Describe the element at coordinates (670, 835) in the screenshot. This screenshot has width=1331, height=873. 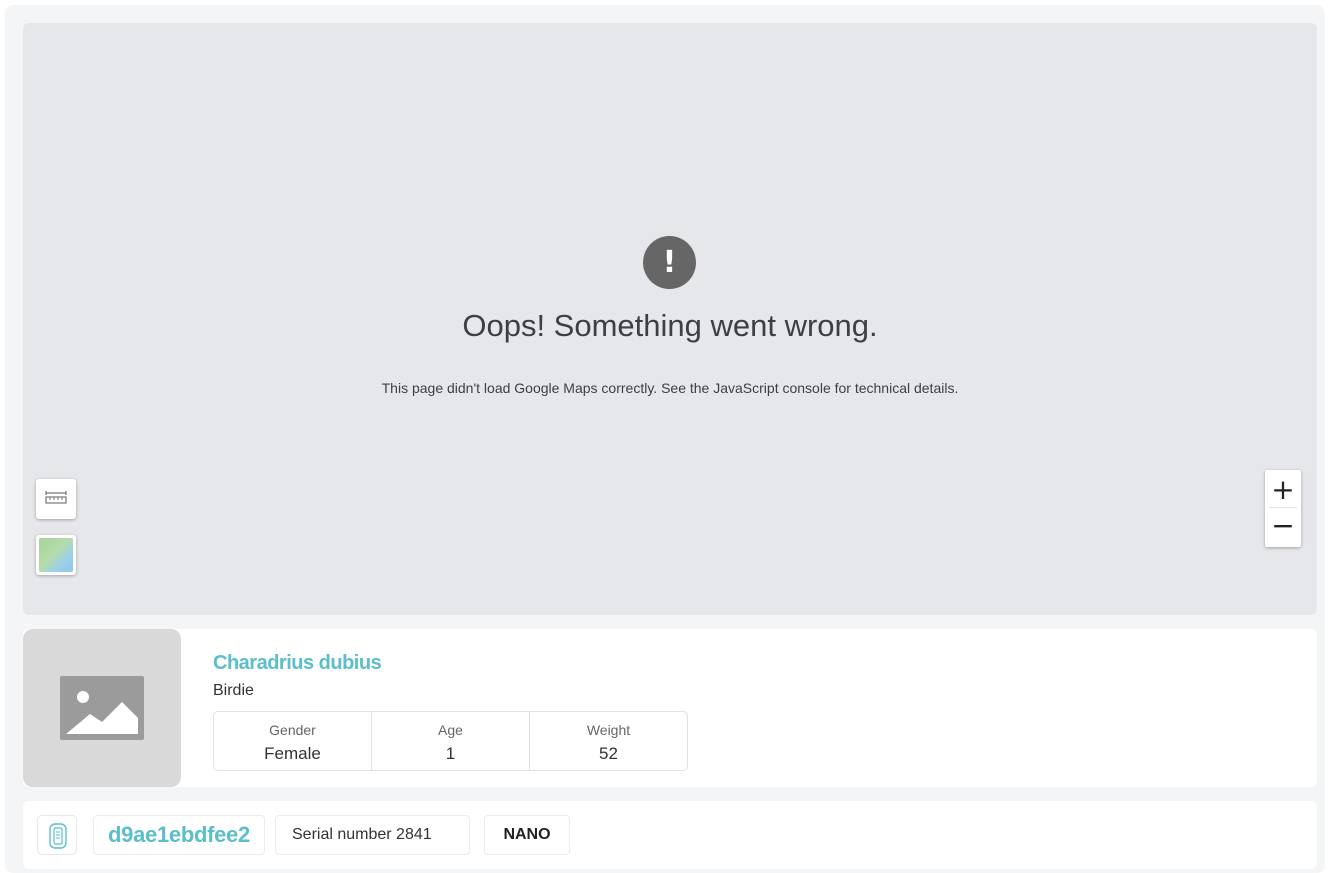
I see `device-row: d9ae1ebdfee2 Serial number 2841 NANO` at that location.